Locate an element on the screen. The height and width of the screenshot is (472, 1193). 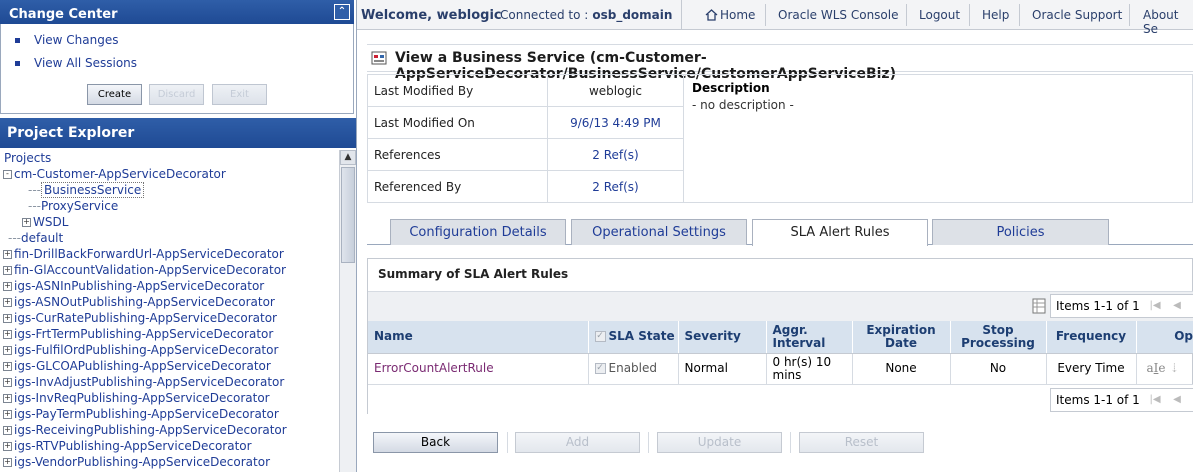
add-button: Add is located at coordinates (577, 442).